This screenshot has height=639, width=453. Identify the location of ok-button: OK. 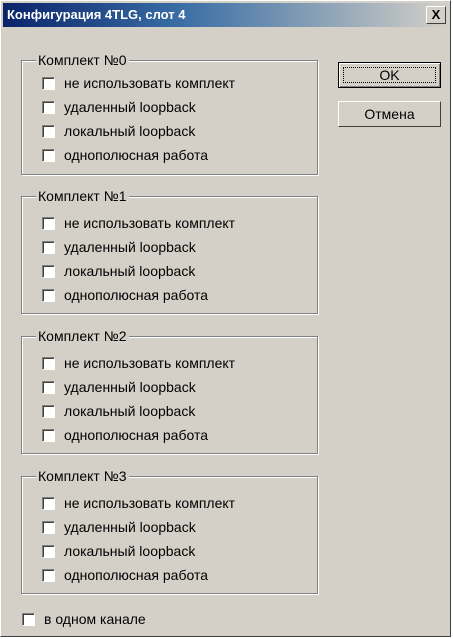
(389, 75).